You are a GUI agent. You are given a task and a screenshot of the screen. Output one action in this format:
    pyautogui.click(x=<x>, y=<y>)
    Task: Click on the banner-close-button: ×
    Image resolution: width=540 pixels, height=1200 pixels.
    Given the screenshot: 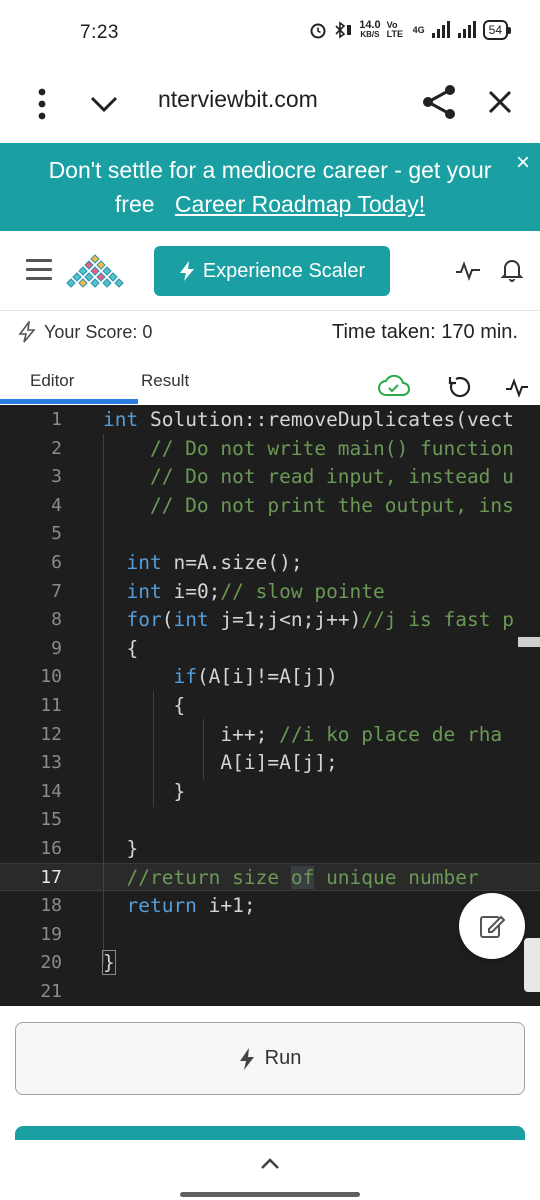 What is the action you would take?
    pyautogui.click(x=523, y=163)
    